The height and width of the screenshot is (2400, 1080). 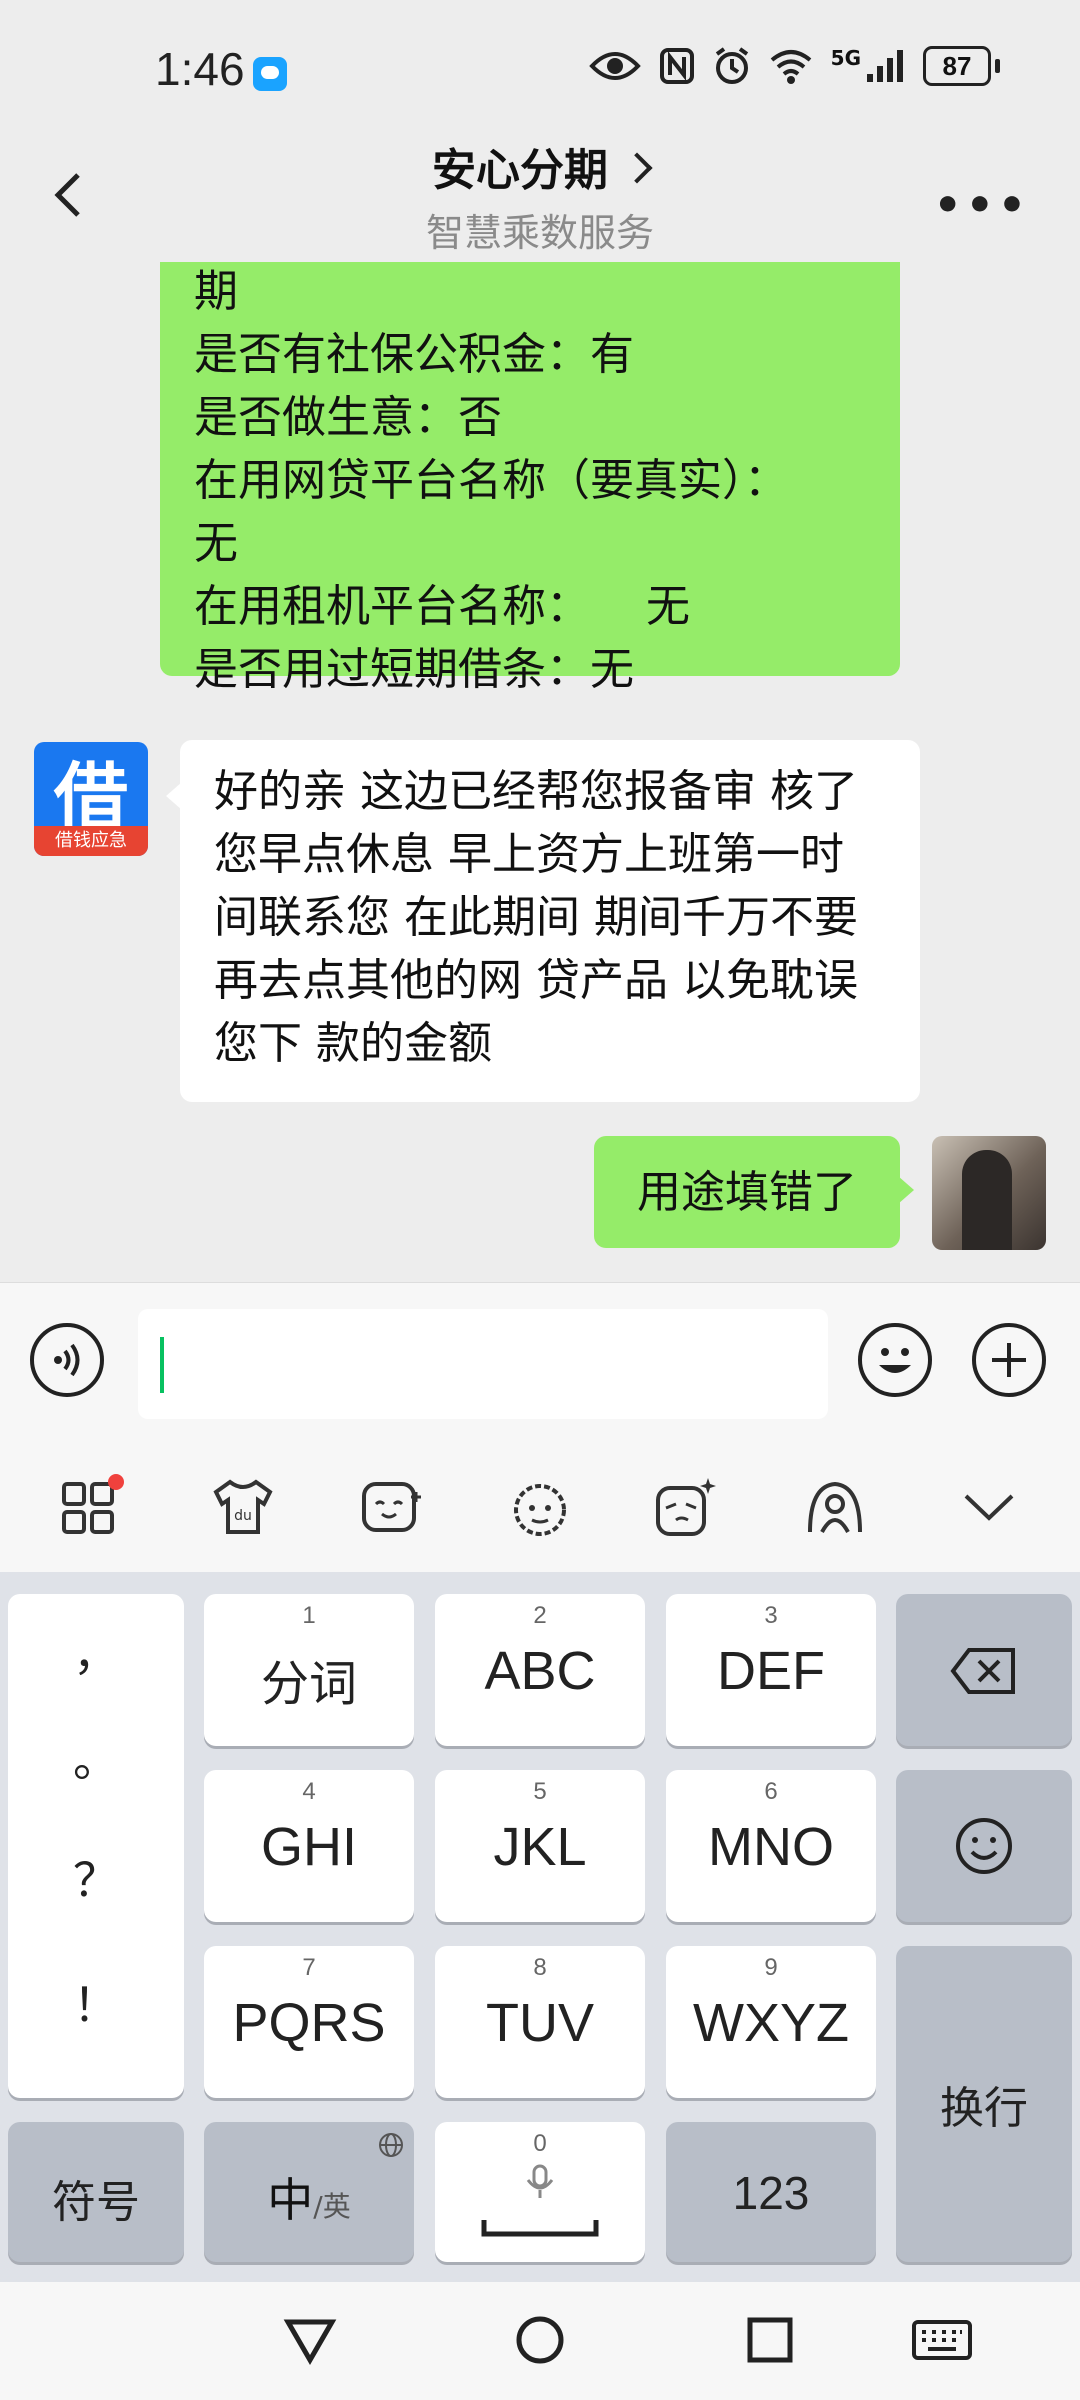 I want to click on sticker-search-icon, so click(x=685, y=1507).